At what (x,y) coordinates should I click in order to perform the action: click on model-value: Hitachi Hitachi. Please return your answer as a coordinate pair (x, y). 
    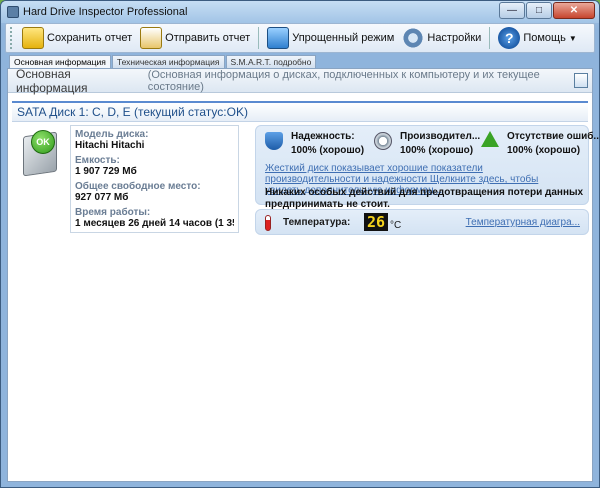
    Looking at the image, I should click on (110, 145).